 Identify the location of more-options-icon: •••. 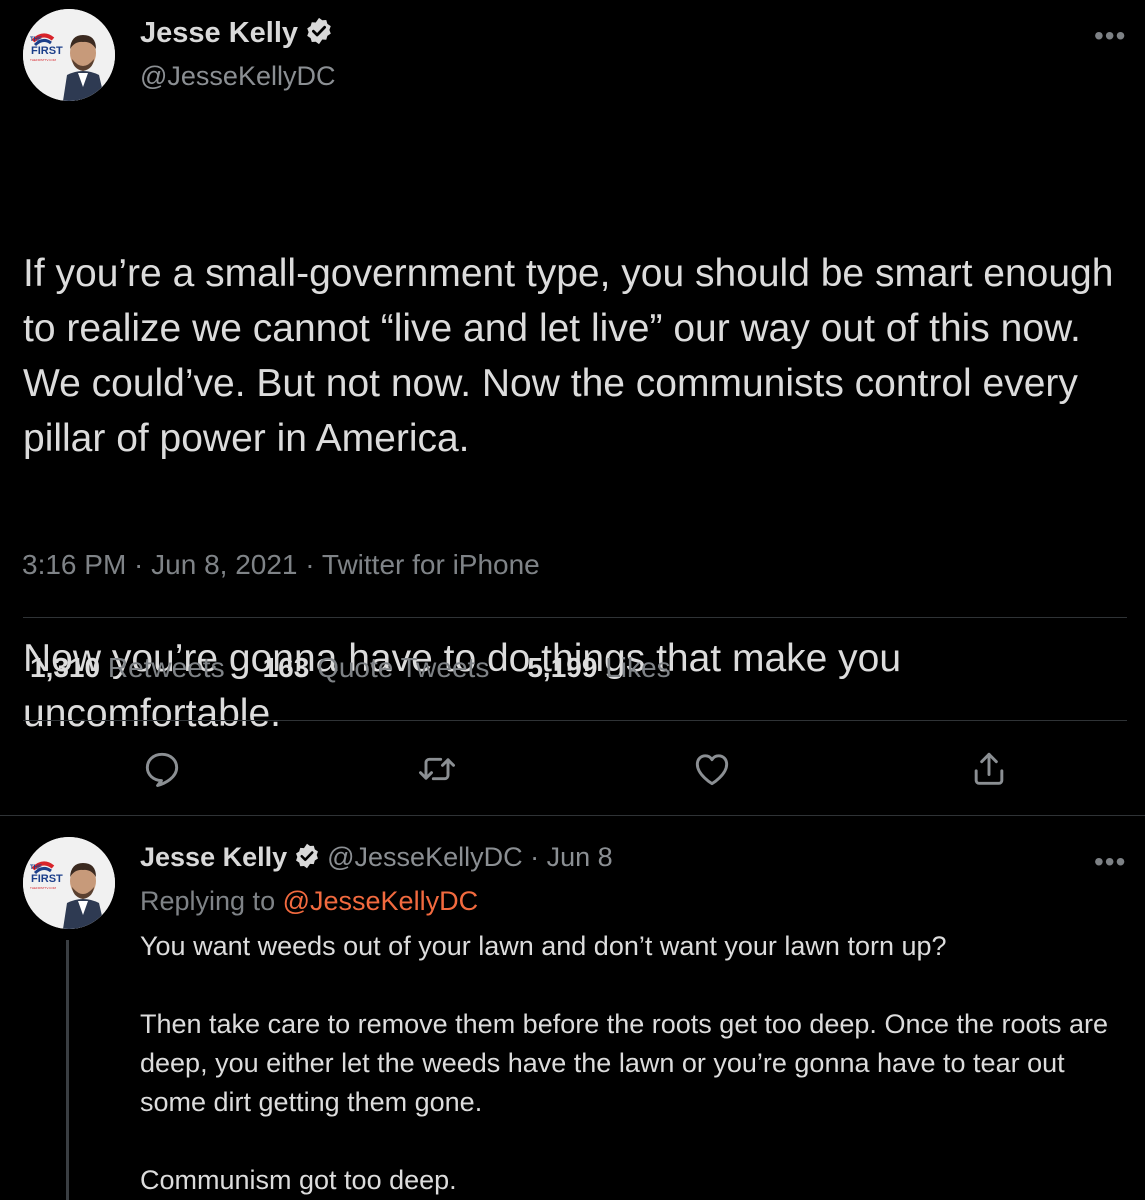
(1110, 36).